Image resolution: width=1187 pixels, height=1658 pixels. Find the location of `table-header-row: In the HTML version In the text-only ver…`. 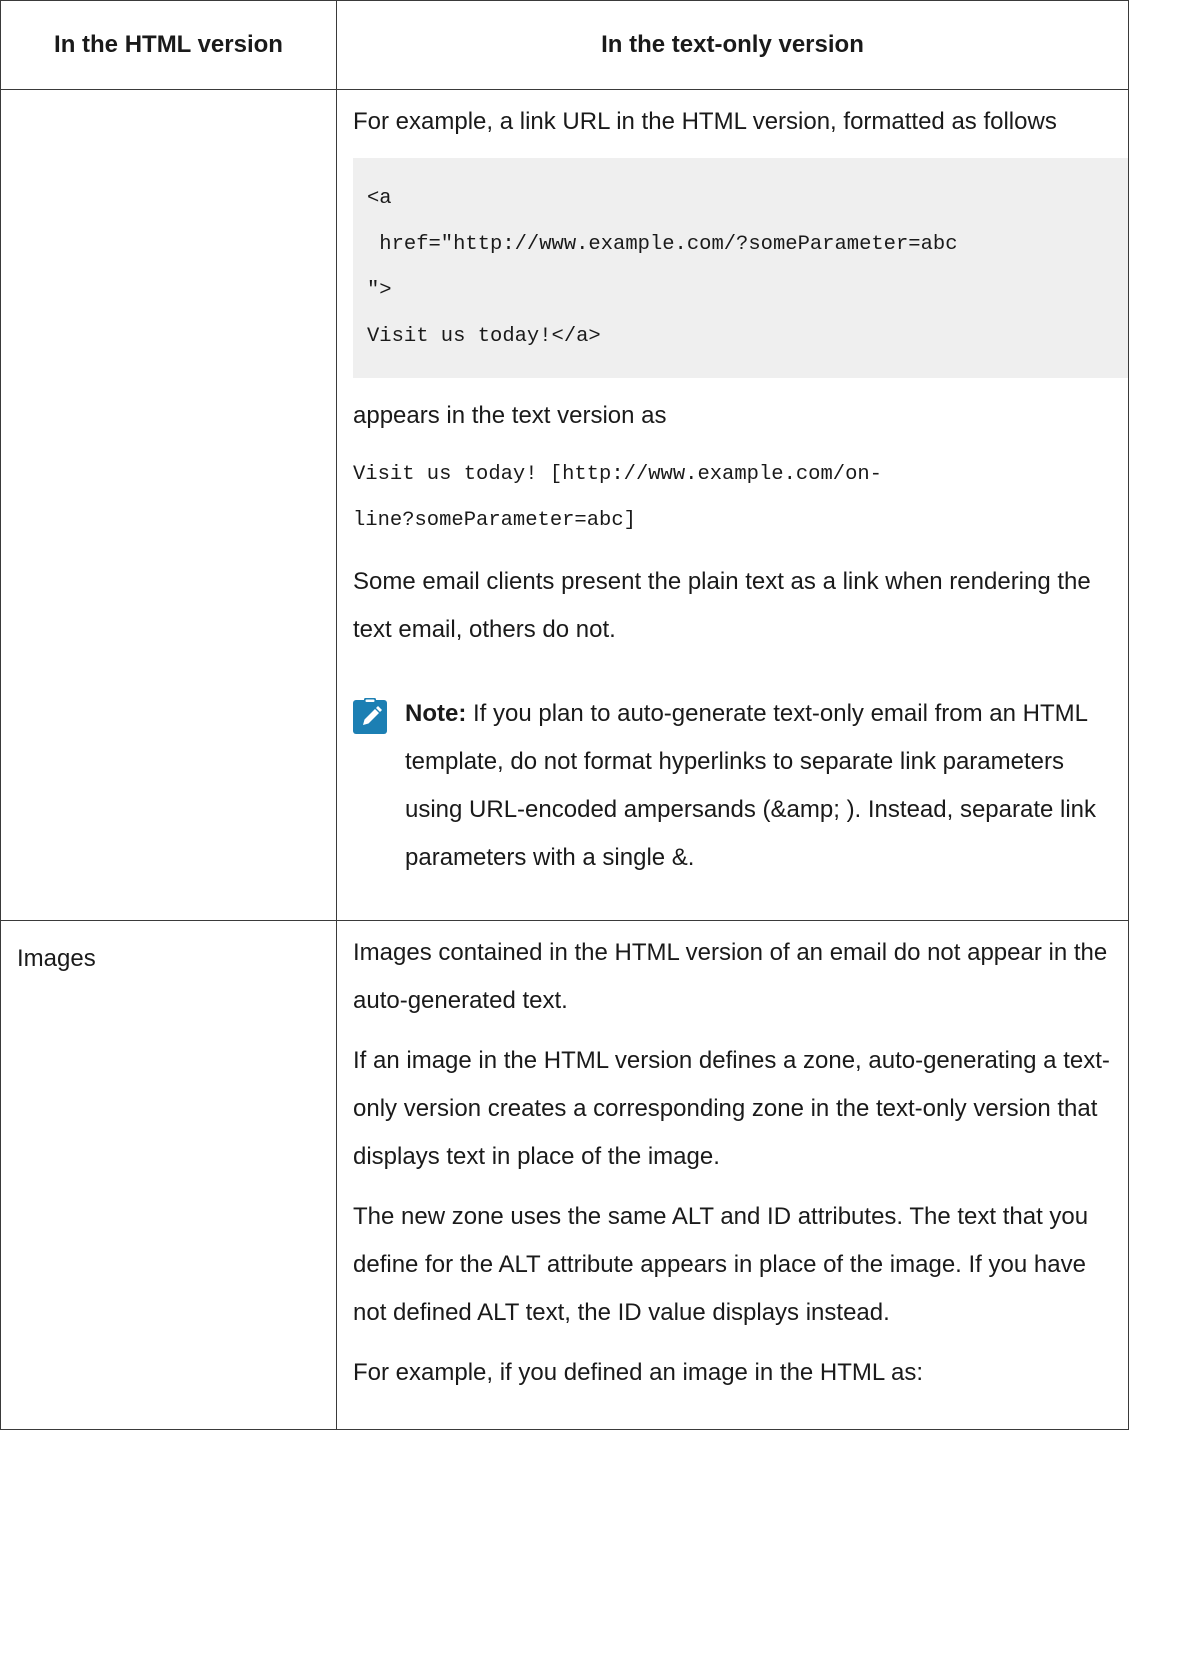

table-header-row: In the HTML version In the text-only ver… is located at coordinates (564, 45).